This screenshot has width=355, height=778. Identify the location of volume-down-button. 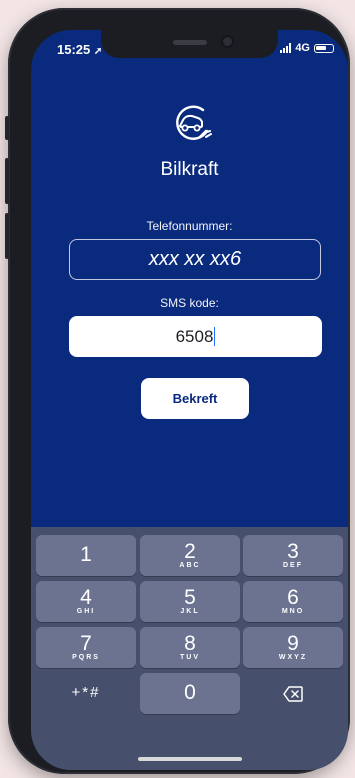
(7, 236).